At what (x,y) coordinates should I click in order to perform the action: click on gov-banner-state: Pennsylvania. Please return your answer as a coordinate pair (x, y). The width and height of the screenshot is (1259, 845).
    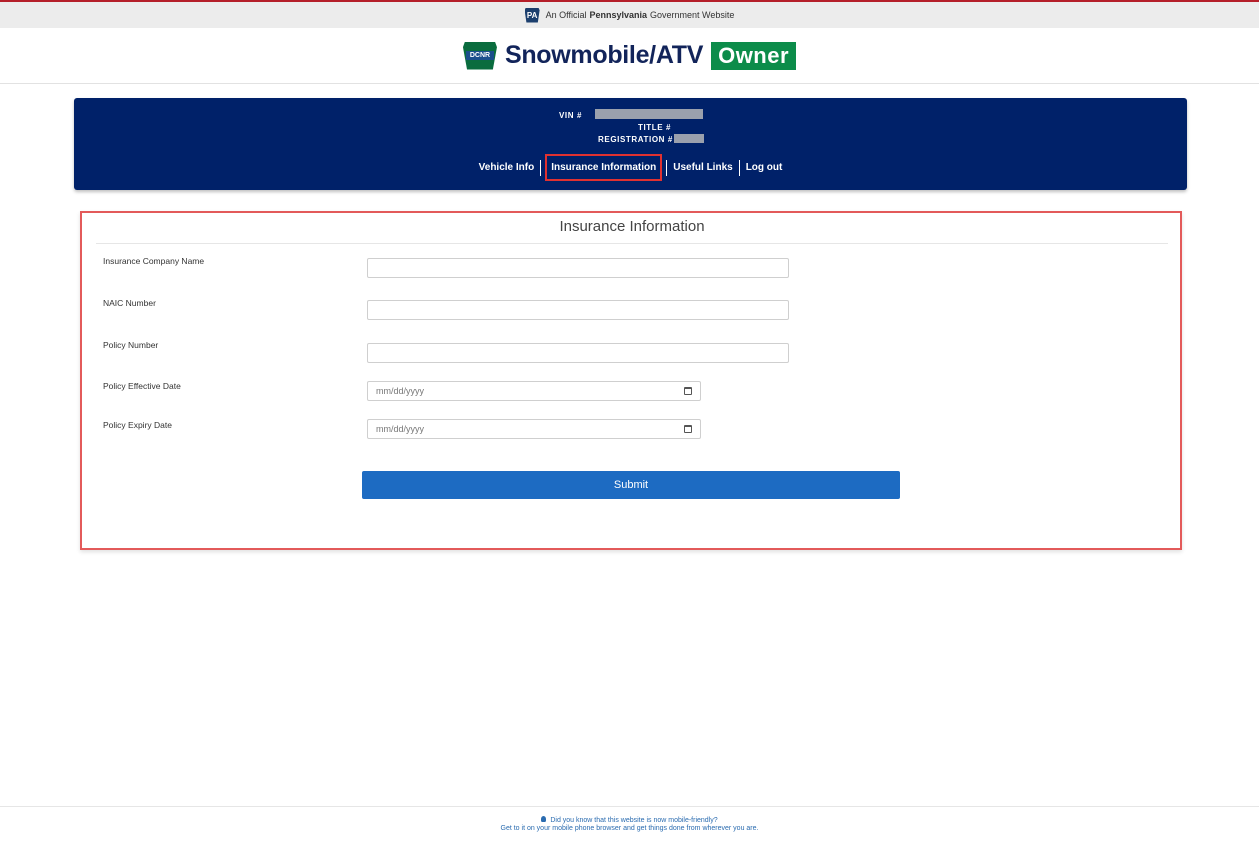
    Looking at the image, I should click on (618, 15).